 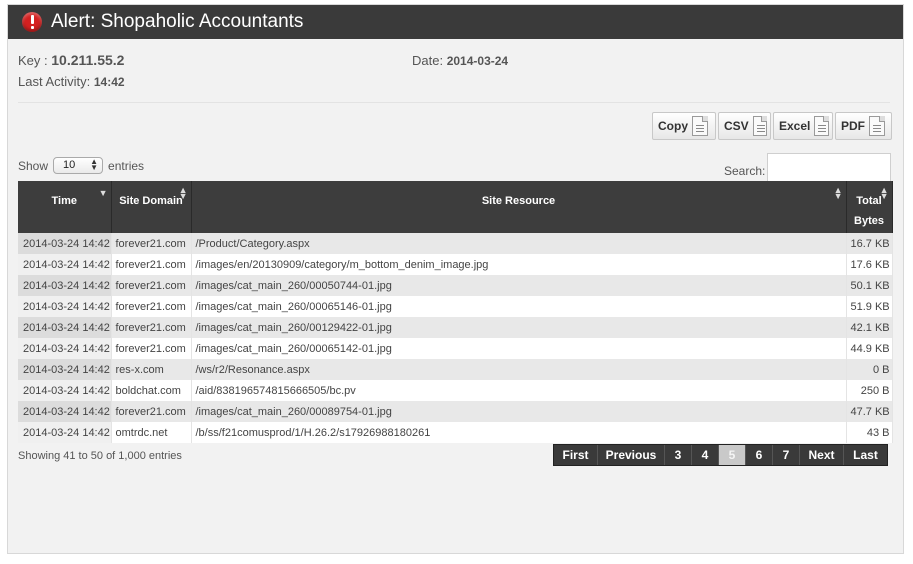 I want to click on excel-file-icon, so click(x=821, y=126).